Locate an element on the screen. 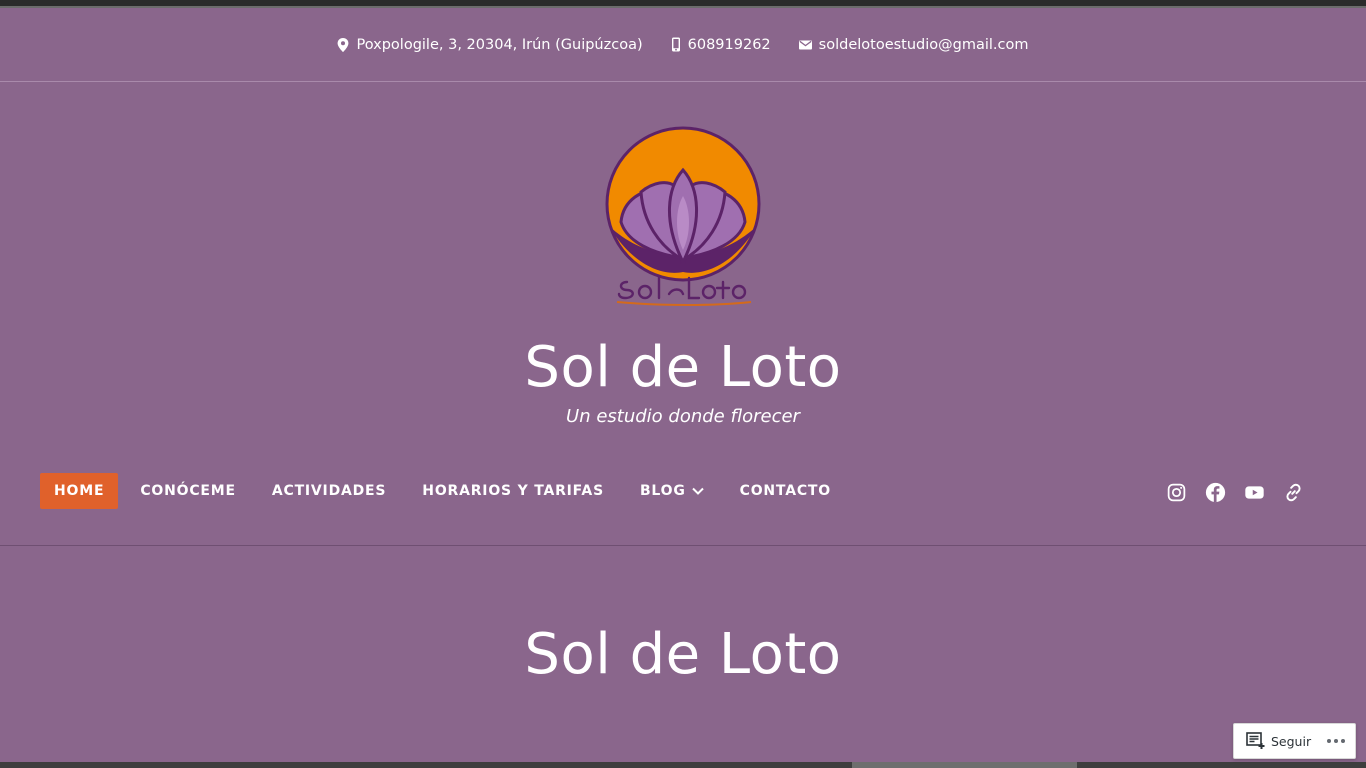  site-logo is located at coordinates (683, 216).